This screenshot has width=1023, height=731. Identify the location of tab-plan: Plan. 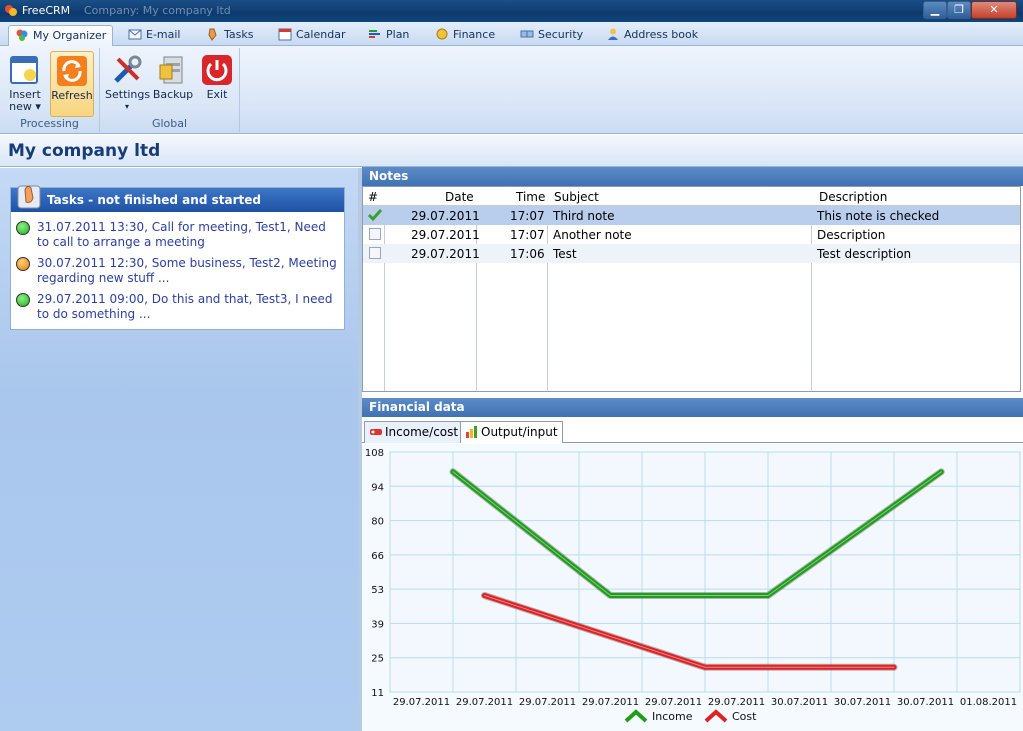
(388, 35).